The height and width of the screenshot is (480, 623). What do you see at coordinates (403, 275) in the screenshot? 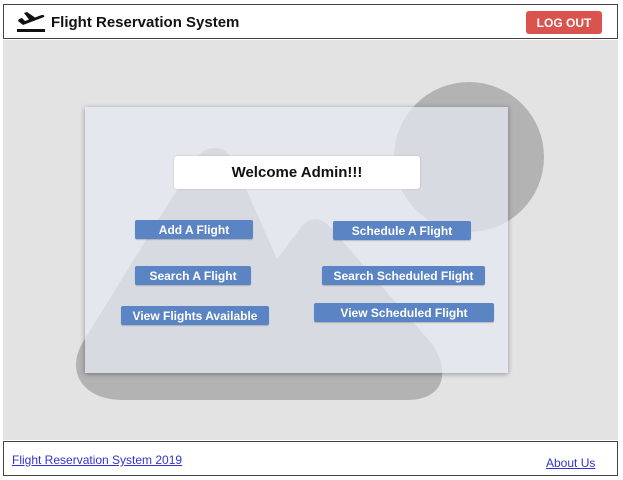
I see `search-scheduled-flight-button: Search Scheduled Flight` at bounding box center [403, 275].